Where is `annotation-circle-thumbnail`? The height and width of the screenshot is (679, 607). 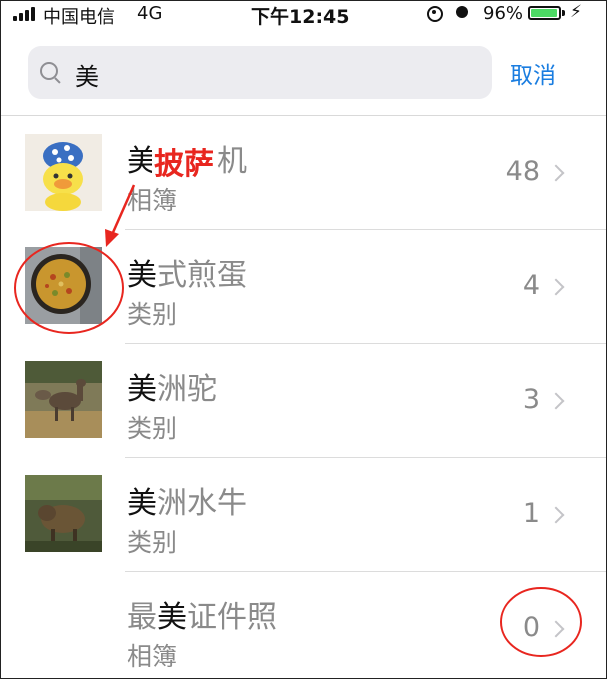 annotation-circle-thumbnail is located at coordinates (69, 288).